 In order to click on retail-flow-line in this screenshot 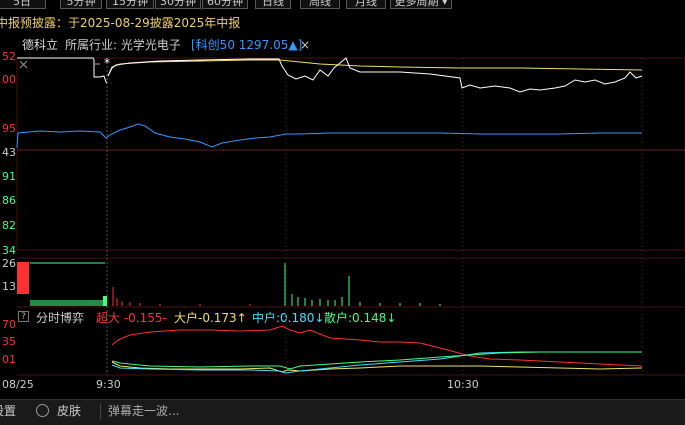, I will do `click(376, 360)`.